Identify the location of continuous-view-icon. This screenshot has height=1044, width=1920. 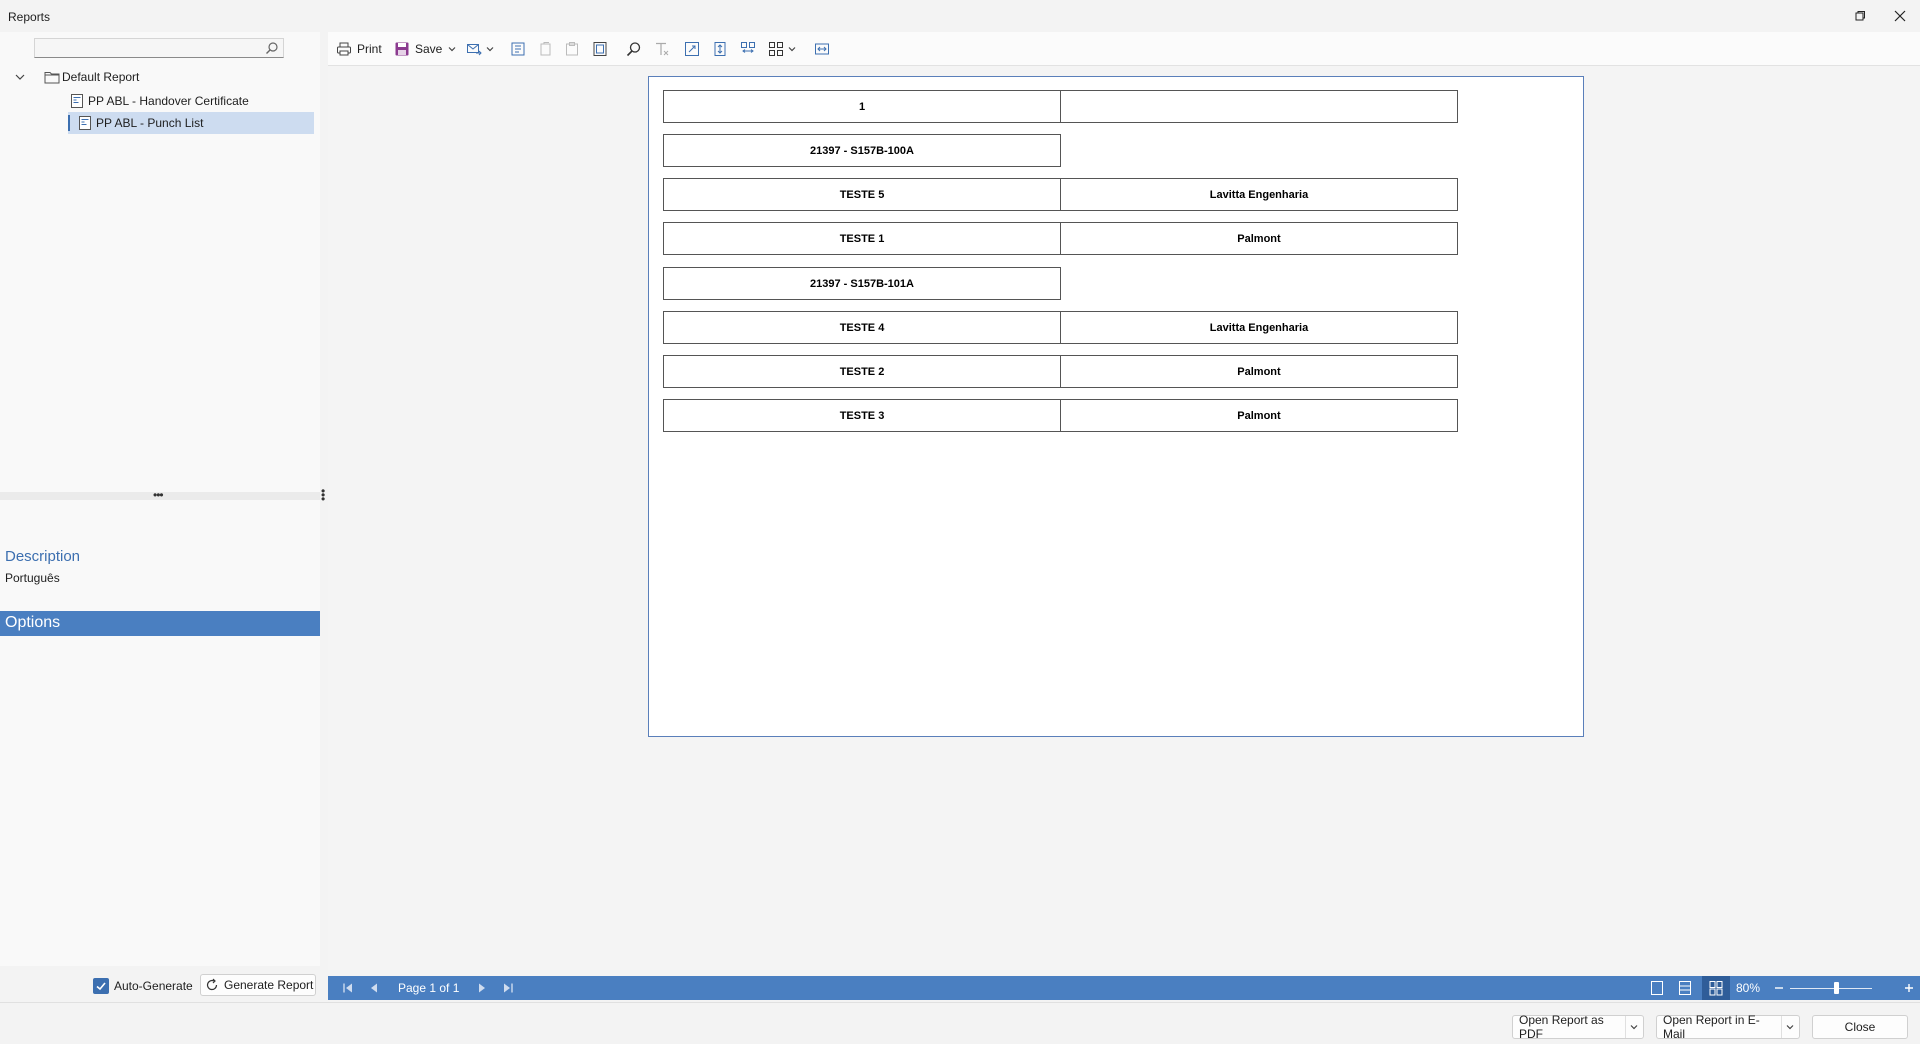
(1685, 988).